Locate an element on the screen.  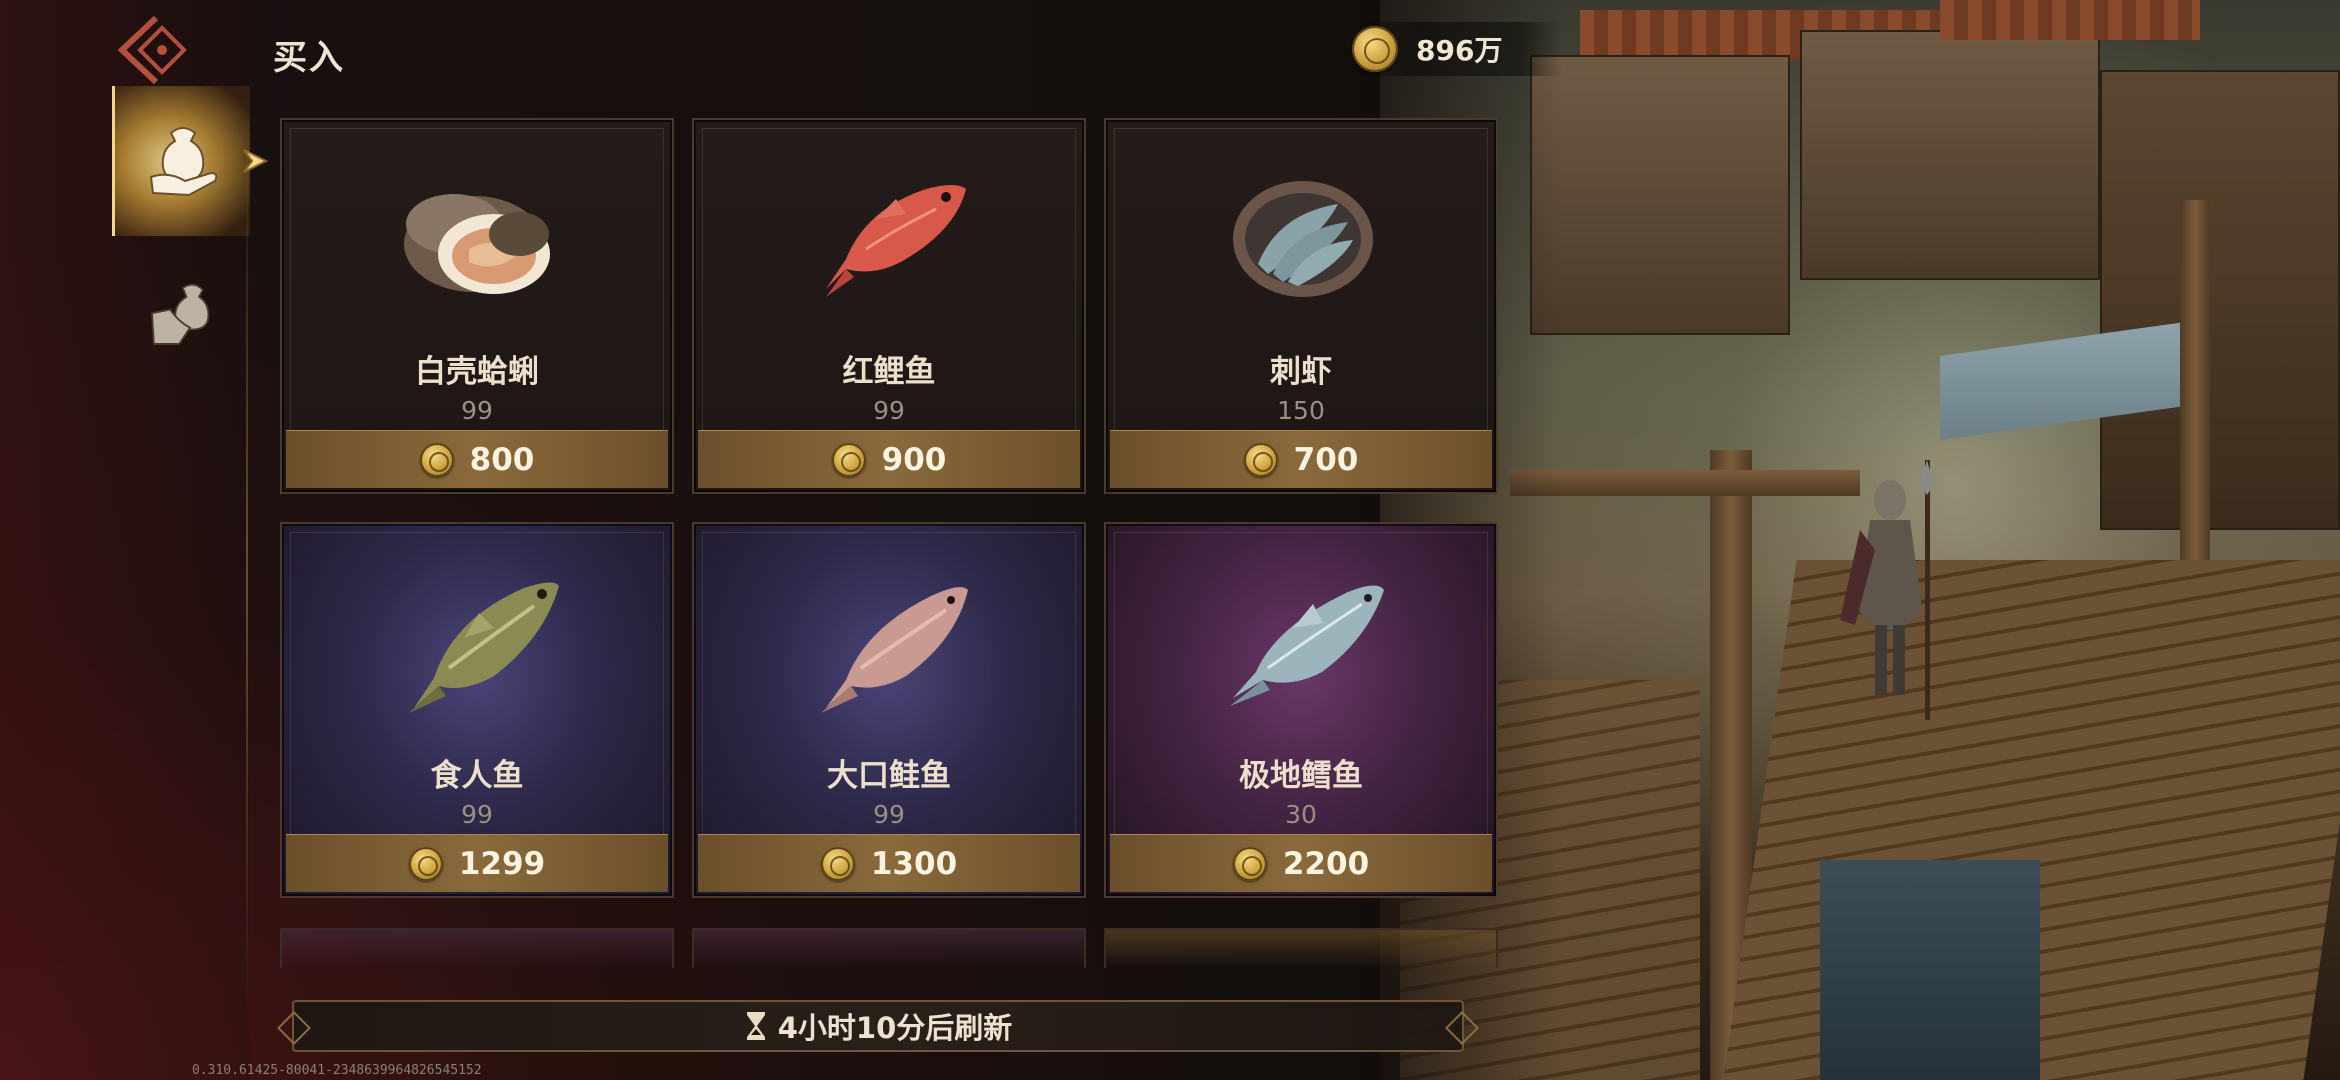
item-price: 1300 is located at coordinates (914, 863).